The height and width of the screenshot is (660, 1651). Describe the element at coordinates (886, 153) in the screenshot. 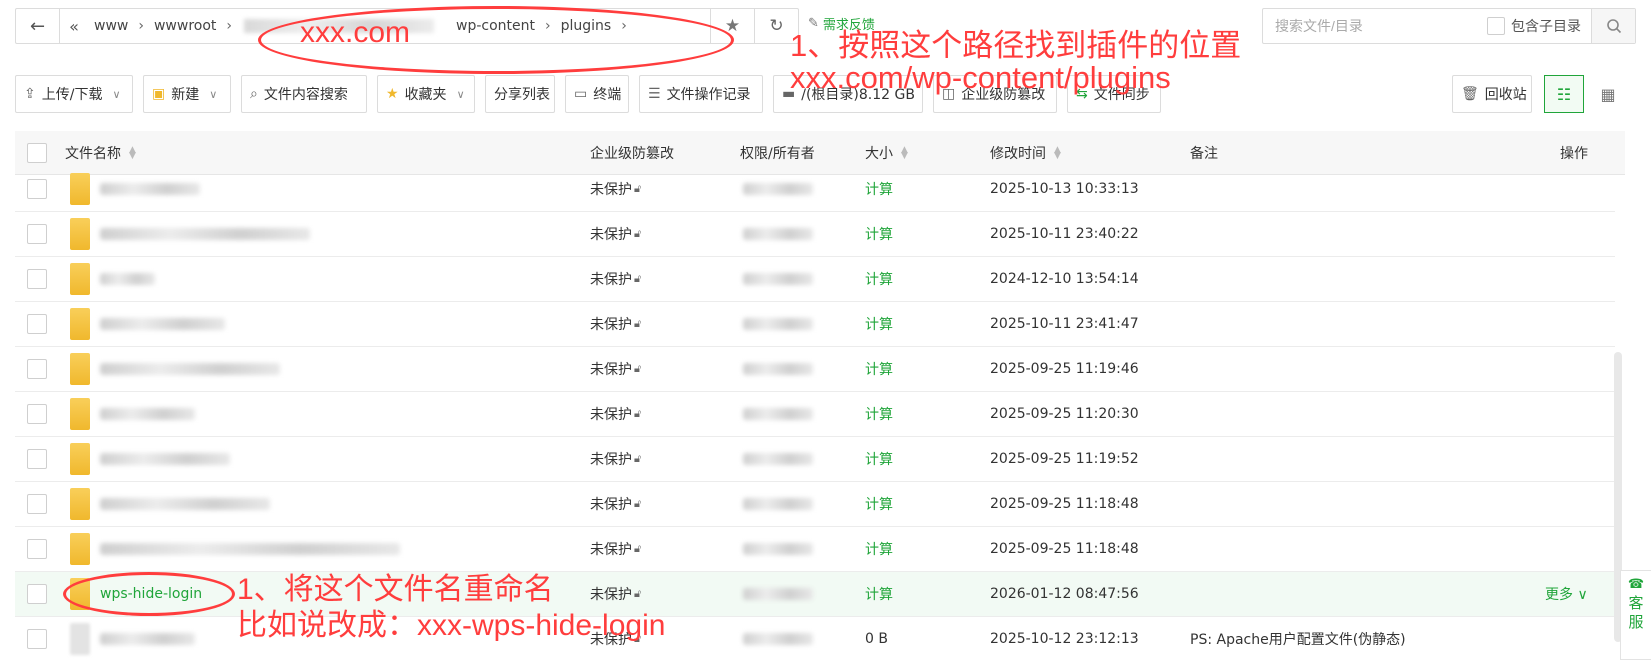

I see `col-size: 大小 ▲ ▼` at that location.